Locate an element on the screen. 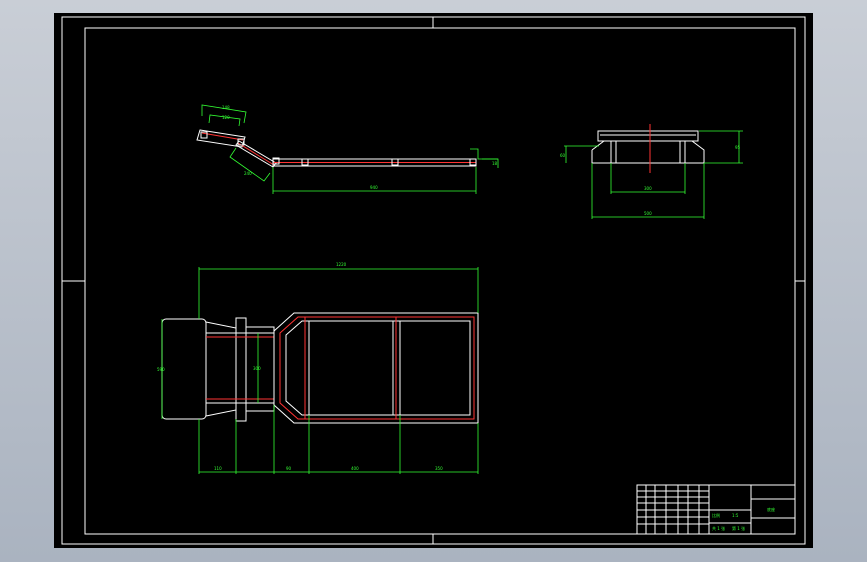 The image size is (867, 562). dim-top-long: 120 is located at coordinates (226, 117).